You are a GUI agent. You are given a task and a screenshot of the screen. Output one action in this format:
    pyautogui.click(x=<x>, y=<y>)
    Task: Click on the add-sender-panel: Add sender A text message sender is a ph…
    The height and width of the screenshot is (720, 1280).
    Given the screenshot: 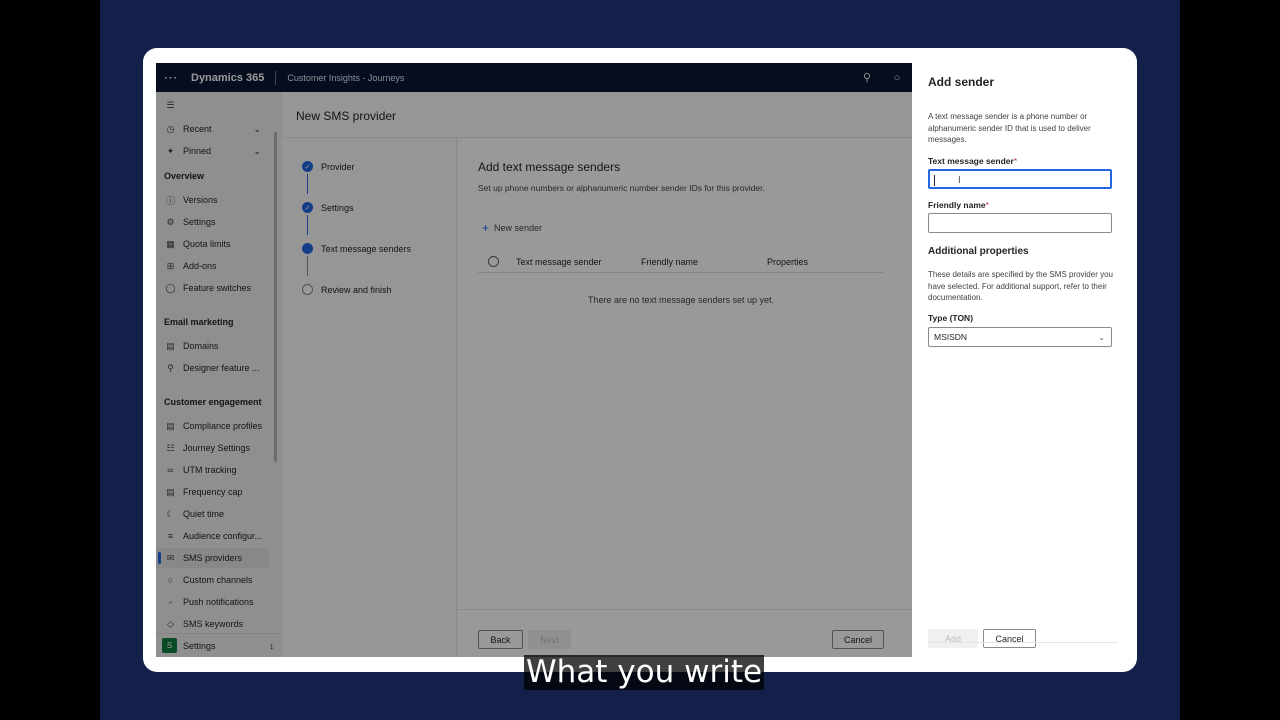 What is the action you would take?
    pyautogui.click(x=1018, y=360)
    